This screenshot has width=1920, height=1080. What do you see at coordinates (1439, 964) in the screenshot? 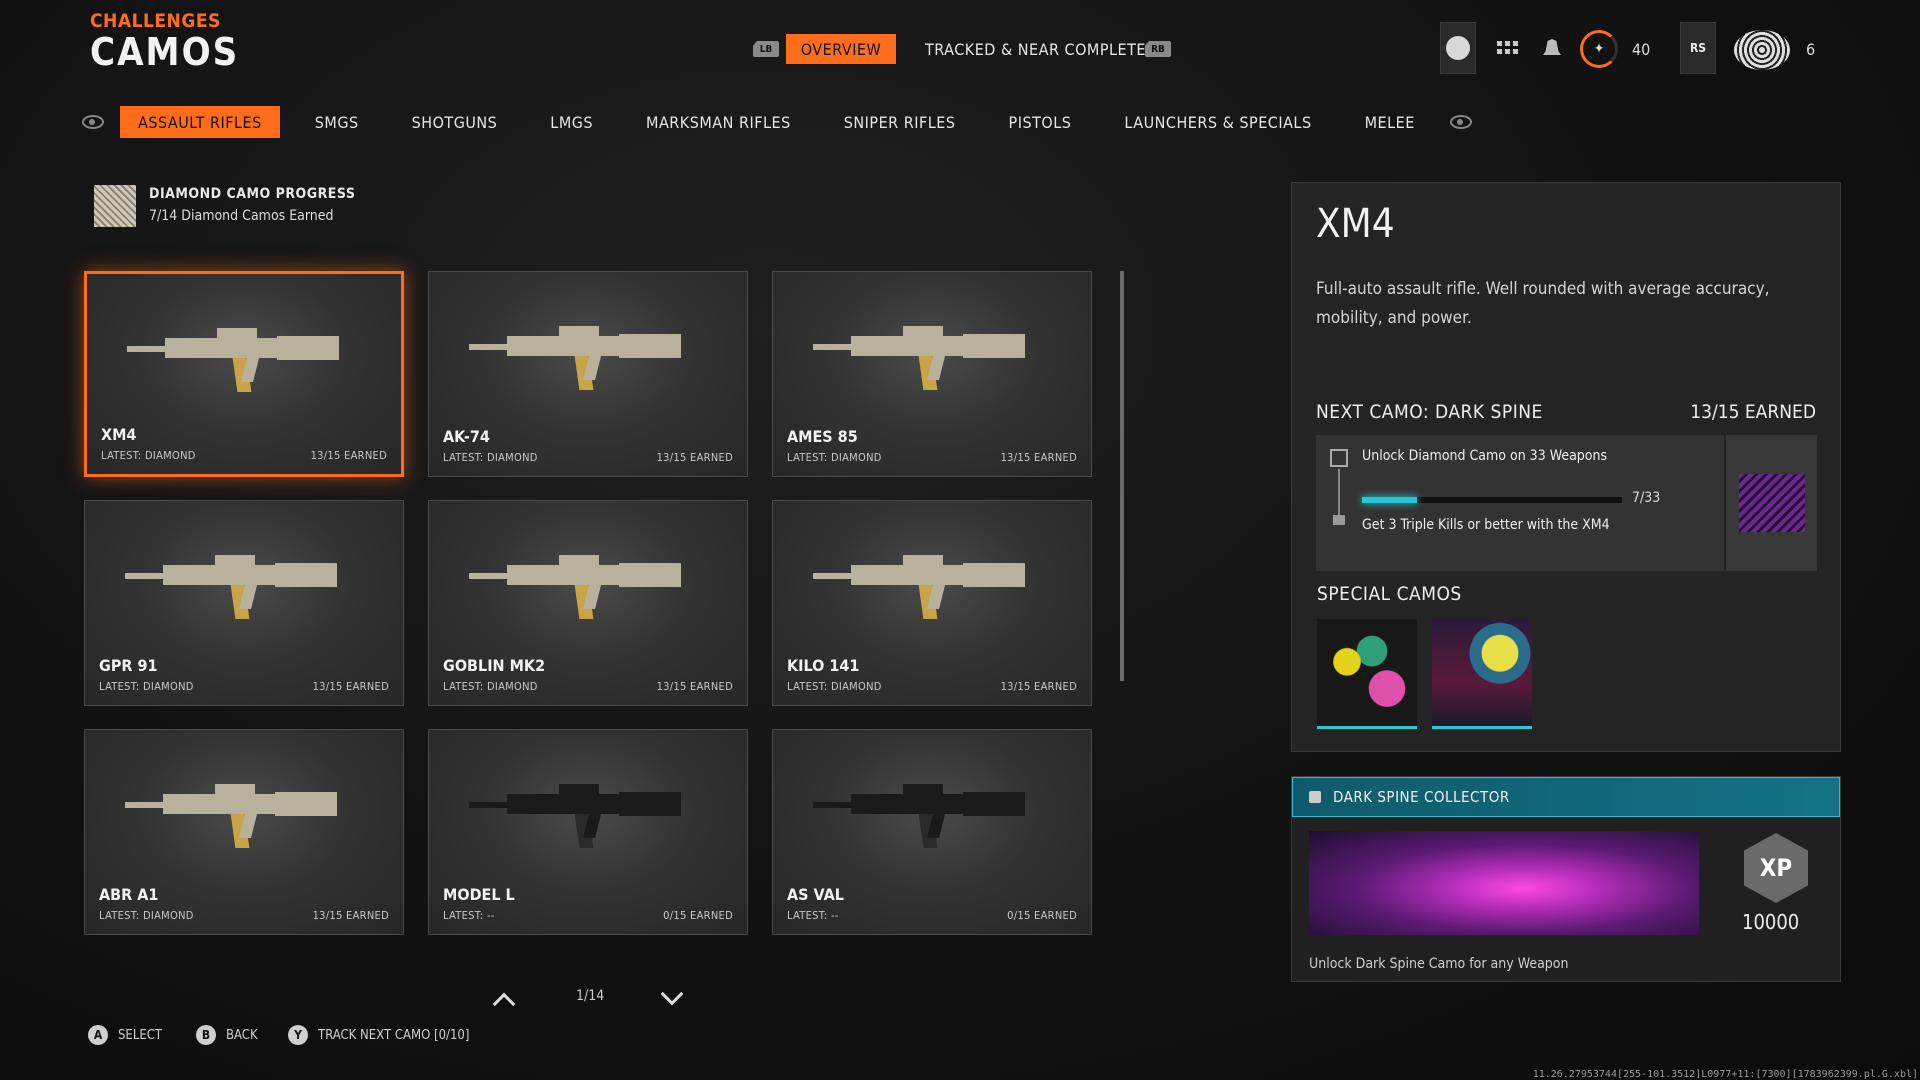
I see `collector-description: Unlock Dark Spine Camo for any Weapon` at bounding box center [1439, 964].